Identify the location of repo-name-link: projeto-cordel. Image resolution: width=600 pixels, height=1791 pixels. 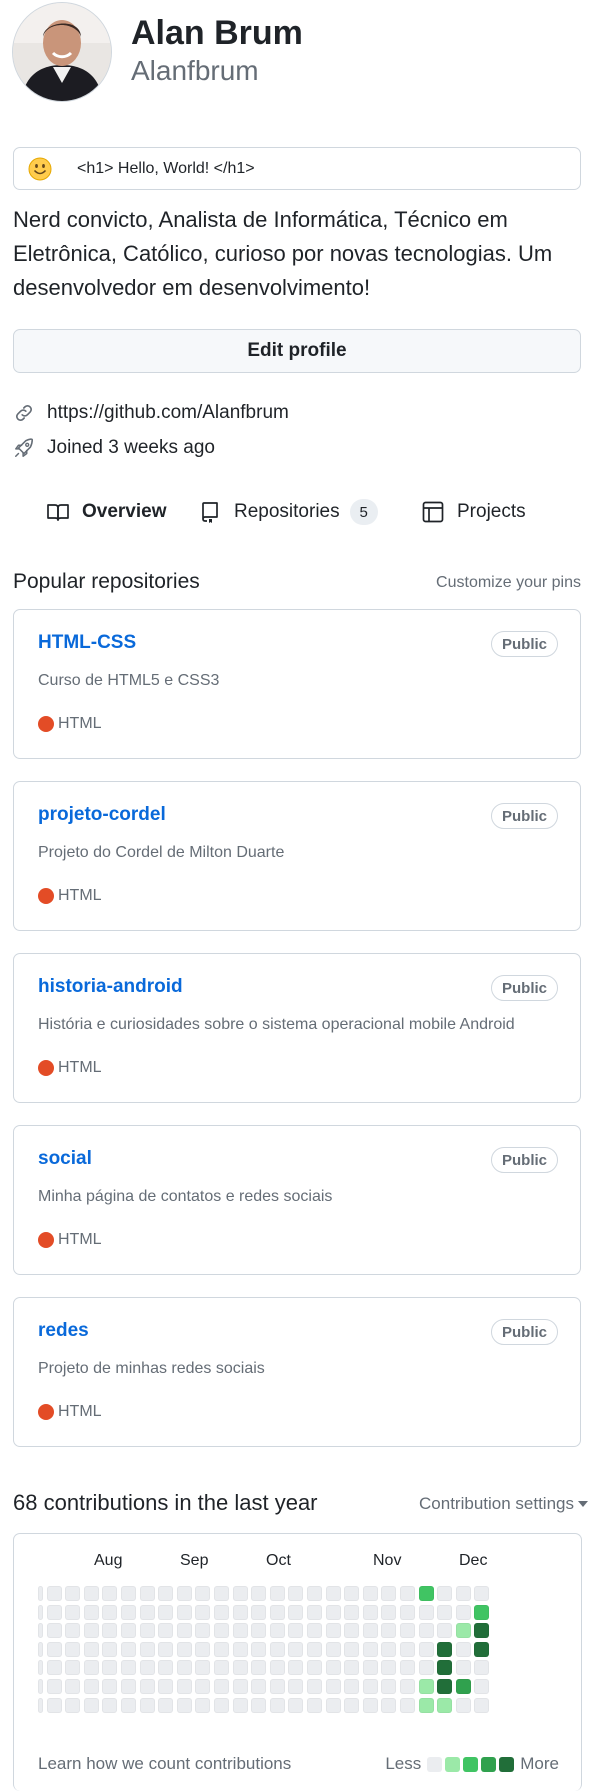
(102, 815).